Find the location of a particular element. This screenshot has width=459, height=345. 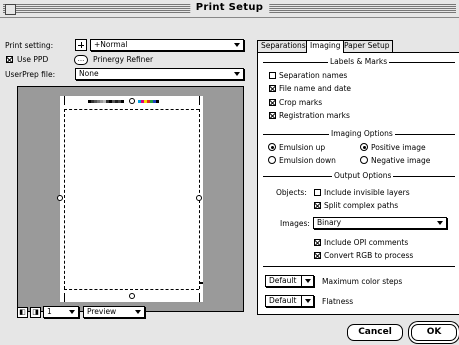

crop-marks-checkbox is located at coordinates (272, 102).